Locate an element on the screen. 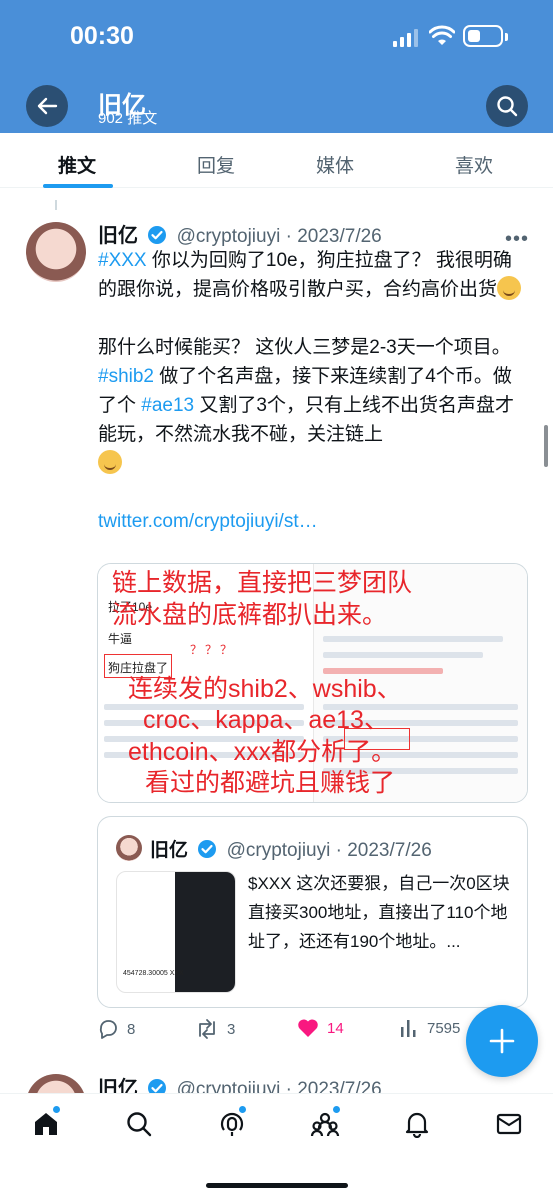 The image size is (553, 1200). search-button is located at coordinates (507, 106).